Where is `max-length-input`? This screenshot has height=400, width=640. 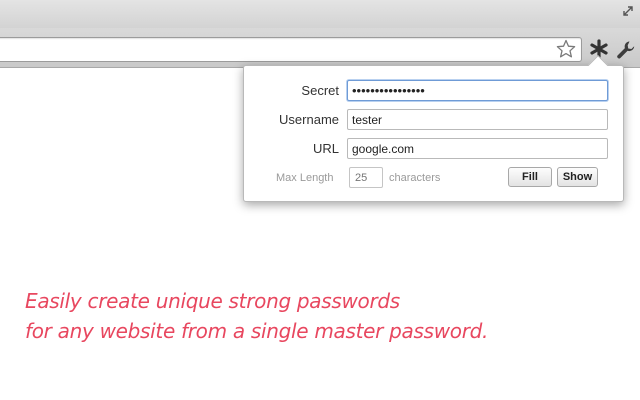
max-length-input is located at coordinates (366, 177).